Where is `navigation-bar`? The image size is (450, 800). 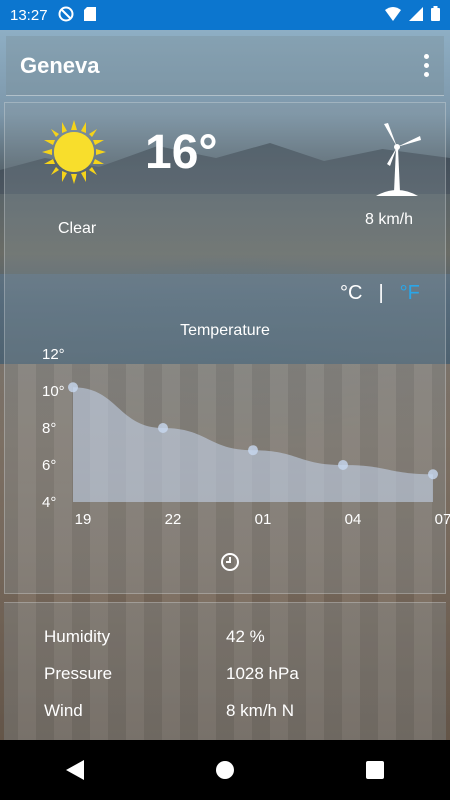
navigation-bar is located at coordinates (225, 770).